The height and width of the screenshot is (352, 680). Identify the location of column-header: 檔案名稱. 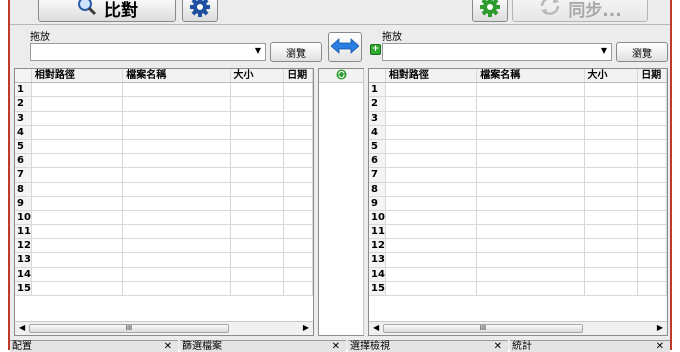
(531, 76).